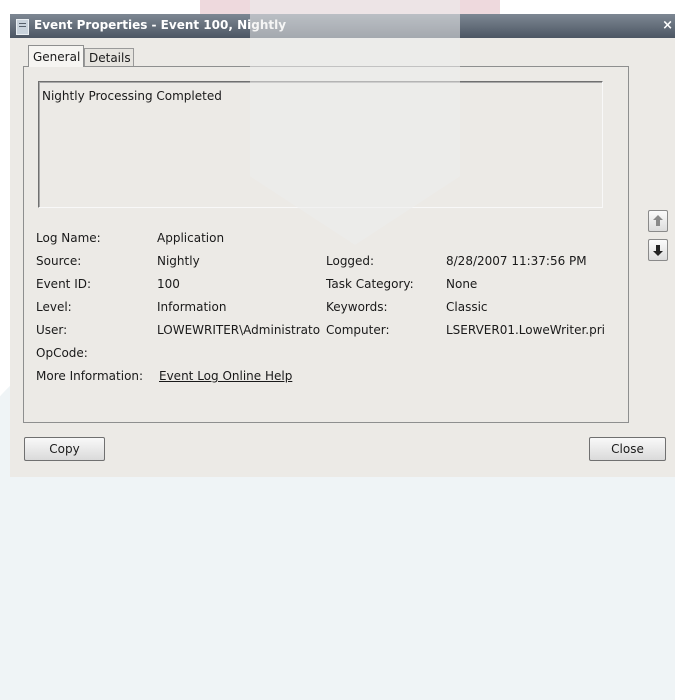 The image size is (675, 700). I want to click on tab-general: General, so click(56, 56).